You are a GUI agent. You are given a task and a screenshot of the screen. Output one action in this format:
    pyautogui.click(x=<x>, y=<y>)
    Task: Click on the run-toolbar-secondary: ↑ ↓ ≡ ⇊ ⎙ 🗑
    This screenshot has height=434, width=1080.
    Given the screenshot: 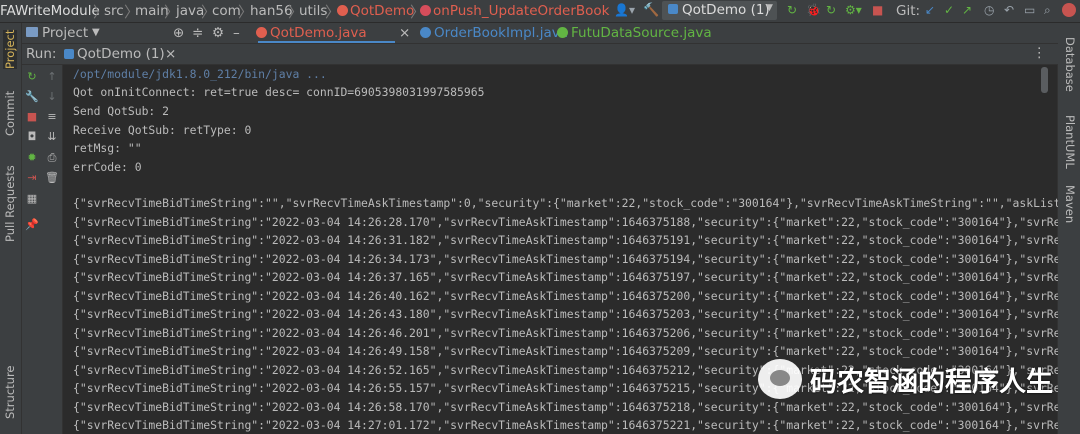 What is the action you would take?
    pyautogui.click(x=52, y=249)
    